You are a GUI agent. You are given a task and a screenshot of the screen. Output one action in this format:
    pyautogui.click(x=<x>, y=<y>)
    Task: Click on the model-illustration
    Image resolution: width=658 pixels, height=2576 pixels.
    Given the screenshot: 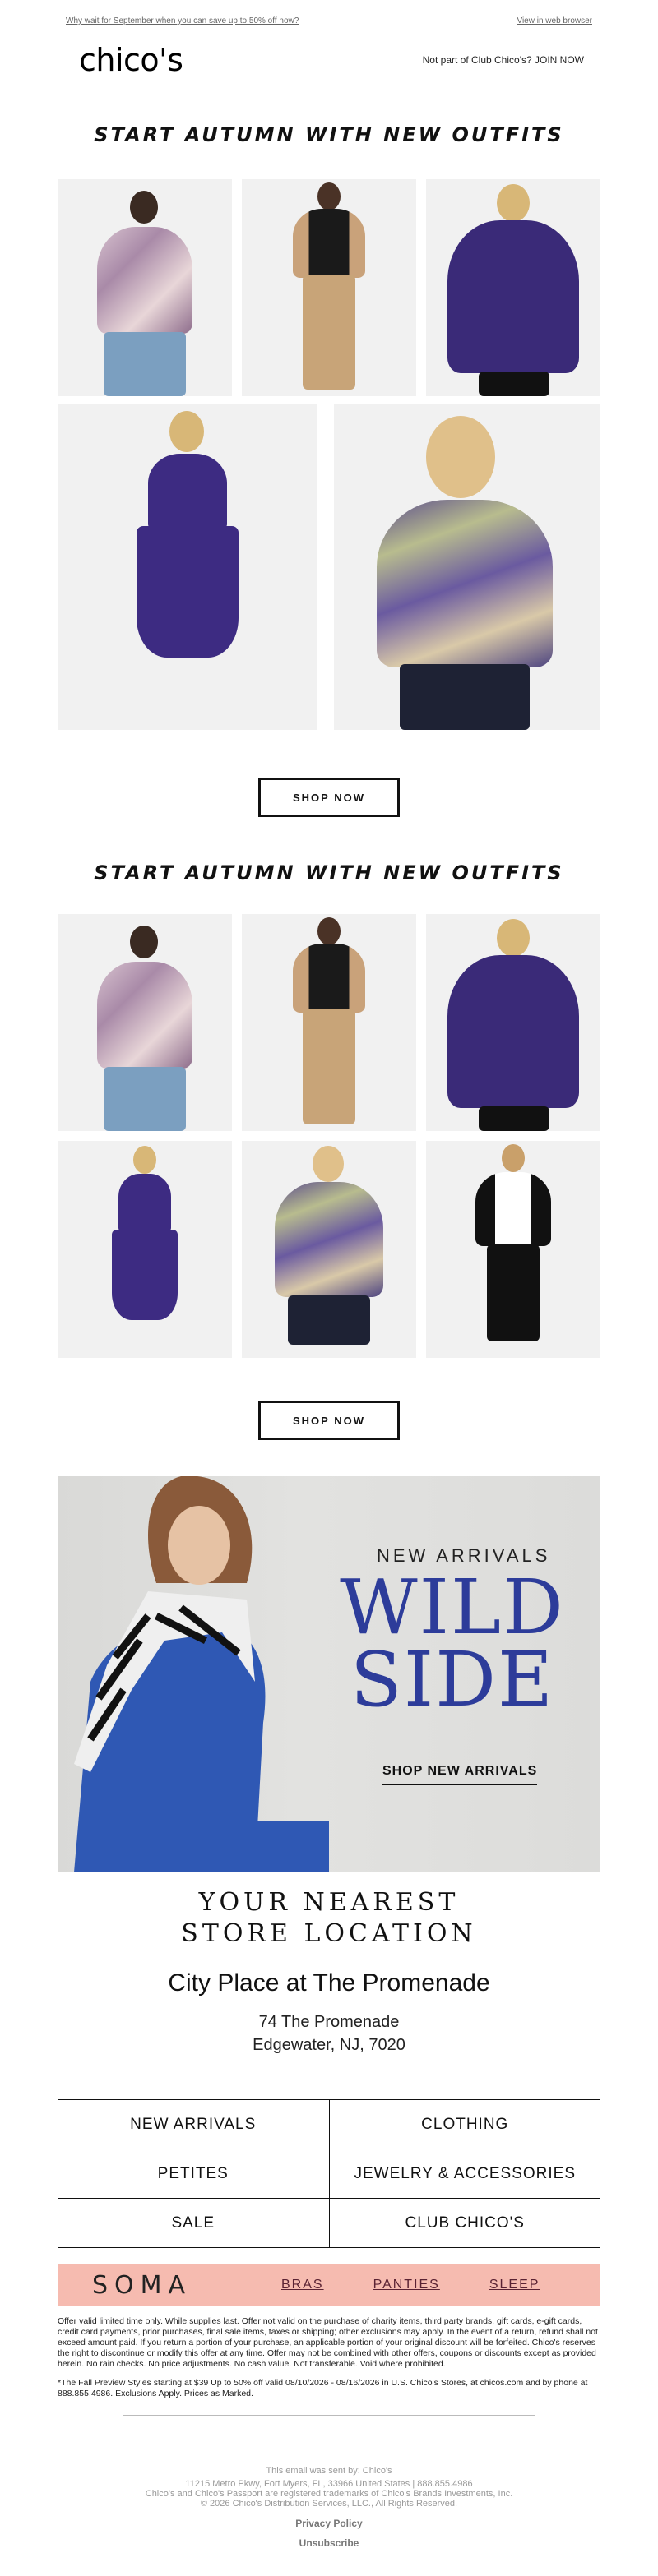 What is the action you would take?
    pyautogui.click(x=201, y=1674)
    